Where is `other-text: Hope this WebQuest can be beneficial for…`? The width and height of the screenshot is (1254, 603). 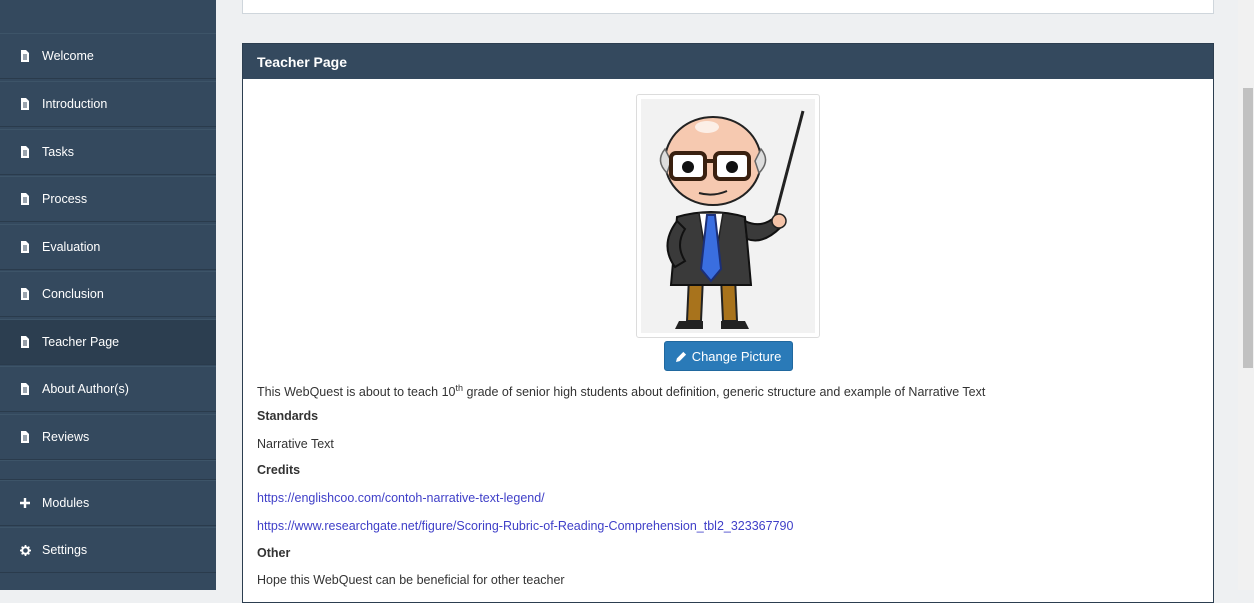
other-text: Hope this WebQuest can be beneficial for… is located at coordinates (411, 580).